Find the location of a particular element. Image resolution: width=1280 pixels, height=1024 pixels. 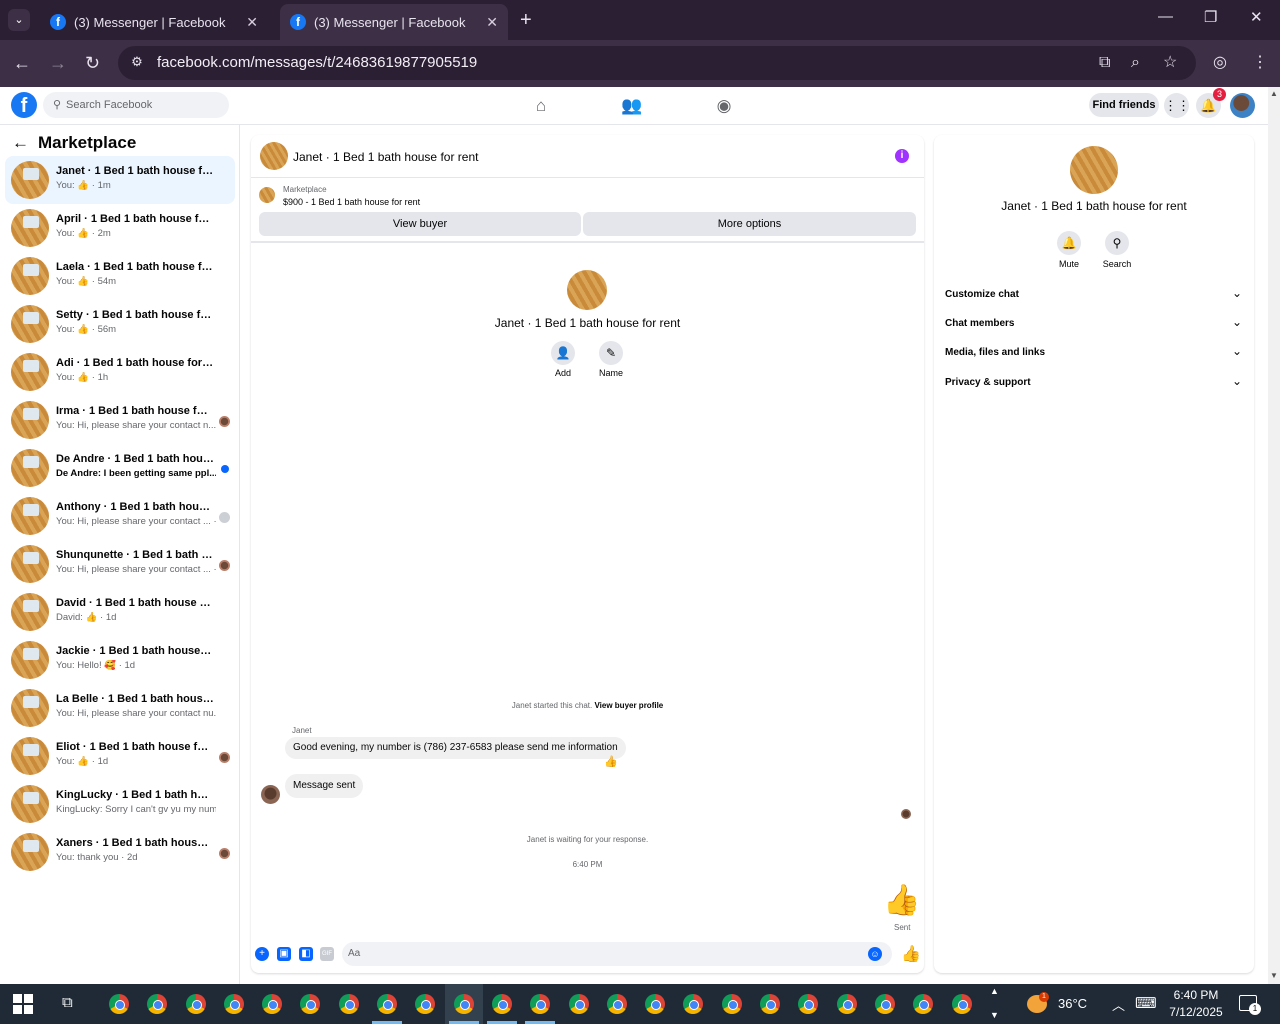

menu-grid-icon: ⋮⋮ is located at coordinates (1177, 105).